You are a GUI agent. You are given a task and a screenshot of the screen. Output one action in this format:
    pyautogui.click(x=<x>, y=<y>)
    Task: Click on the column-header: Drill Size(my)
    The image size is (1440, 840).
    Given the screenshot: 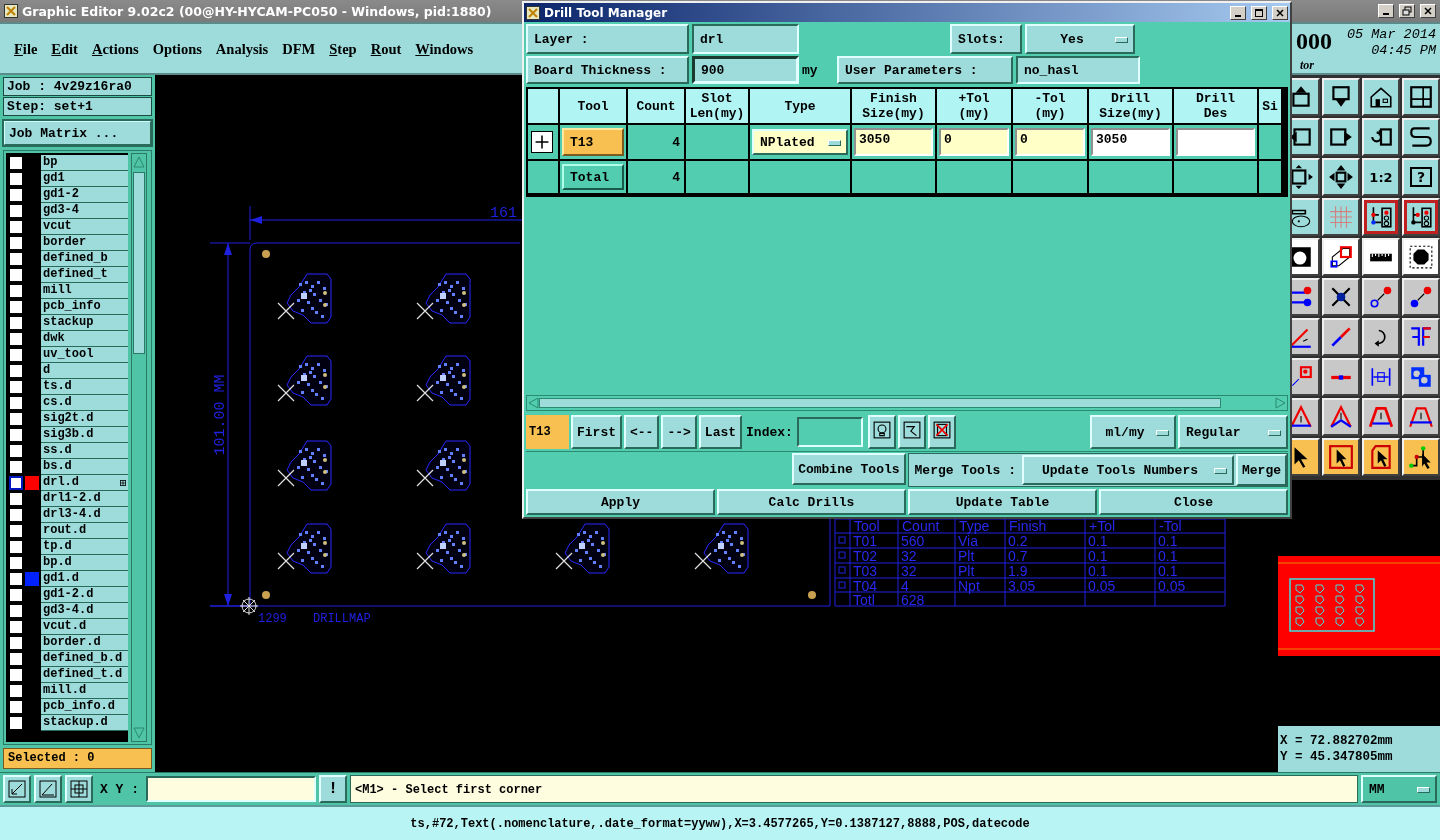 What is the action you would take?
    pyautogui.click(x=1130, y=106)
    